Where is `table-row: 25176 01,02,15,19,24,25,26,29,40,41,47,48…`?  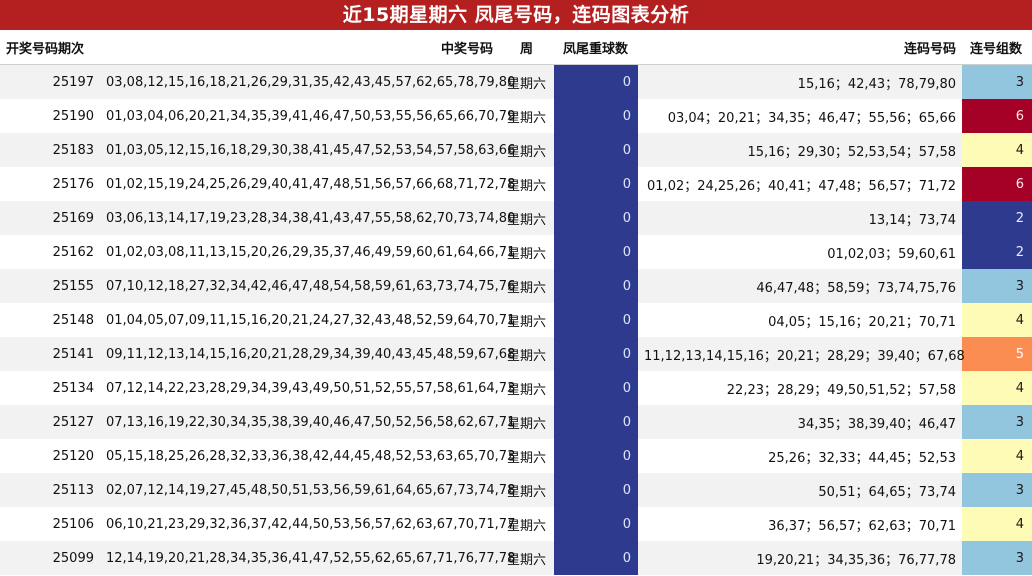 table-row: 25176 01,02,15,19,24,25,26,29,40,41,47,48… is located at coordinates (516, 184).